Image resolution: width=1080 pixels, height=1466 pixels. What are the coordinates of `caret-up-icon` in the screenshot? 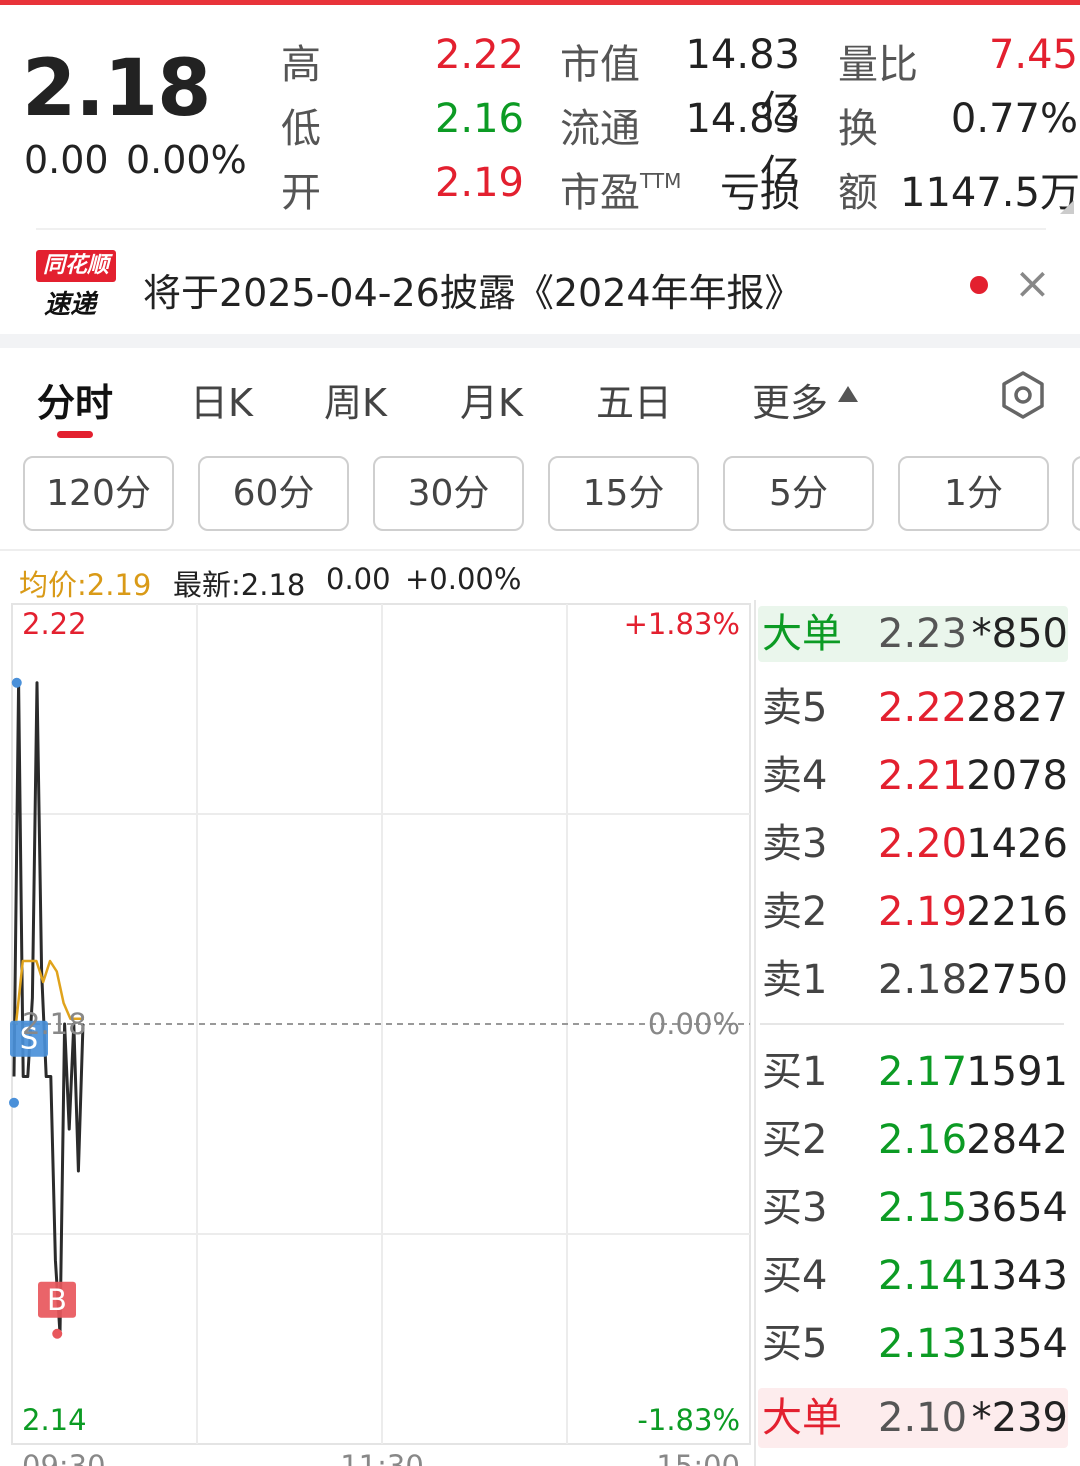 It's located at (848, 394).